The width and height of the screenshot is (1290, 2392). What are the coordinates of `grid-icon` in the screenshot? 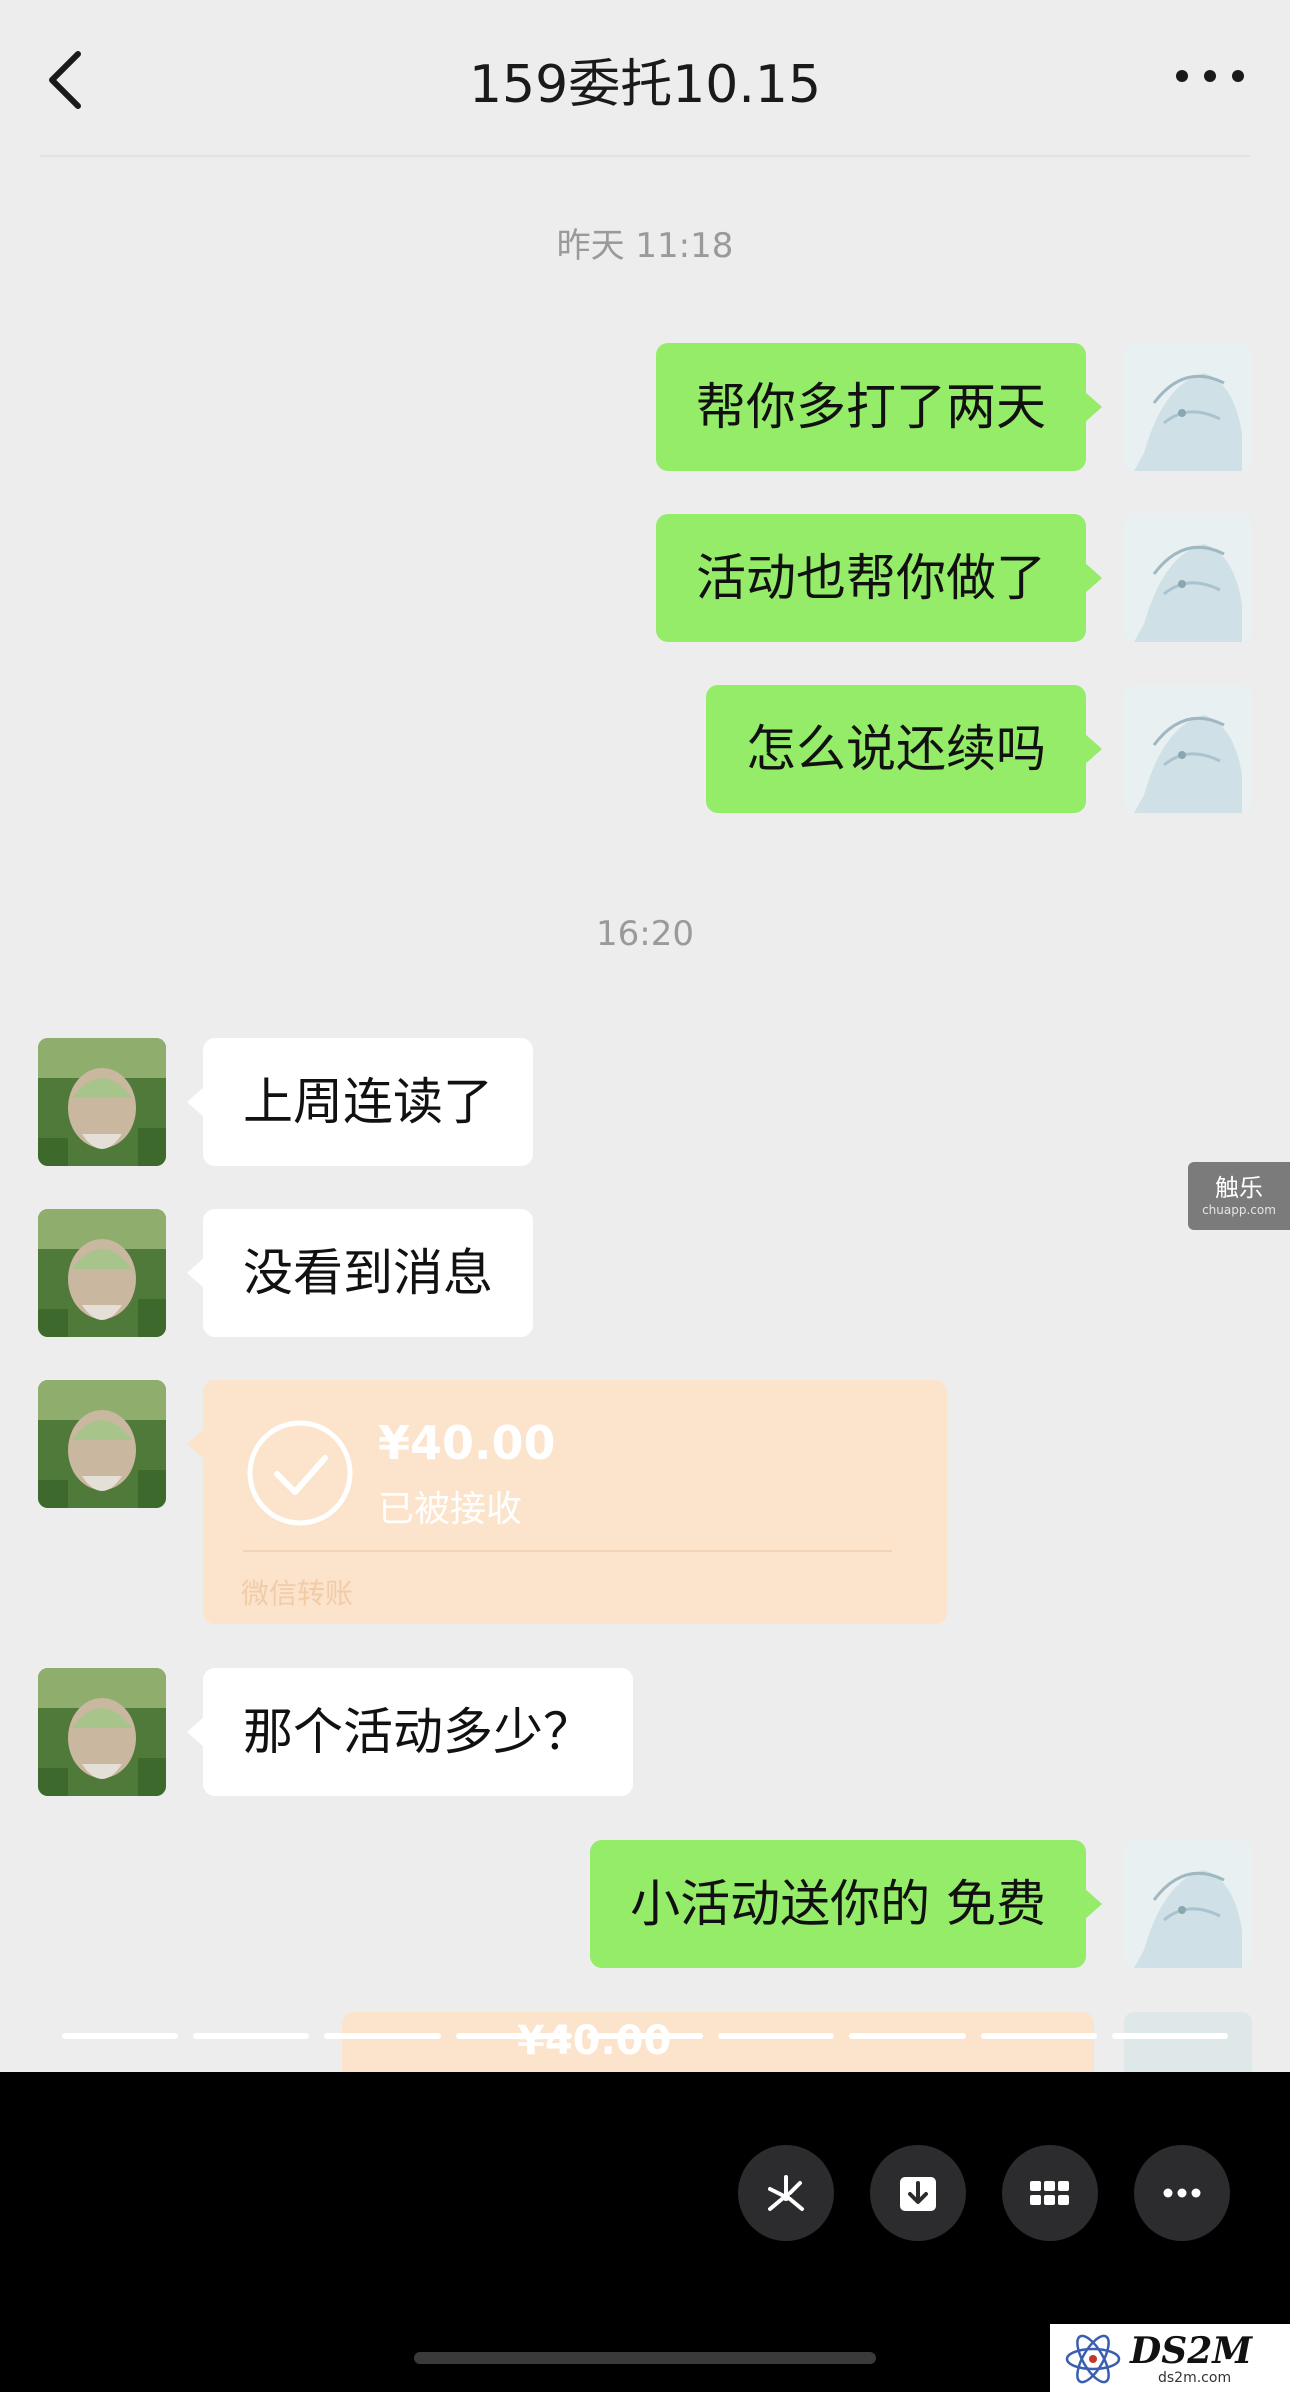 It's located at (1049, 2193).